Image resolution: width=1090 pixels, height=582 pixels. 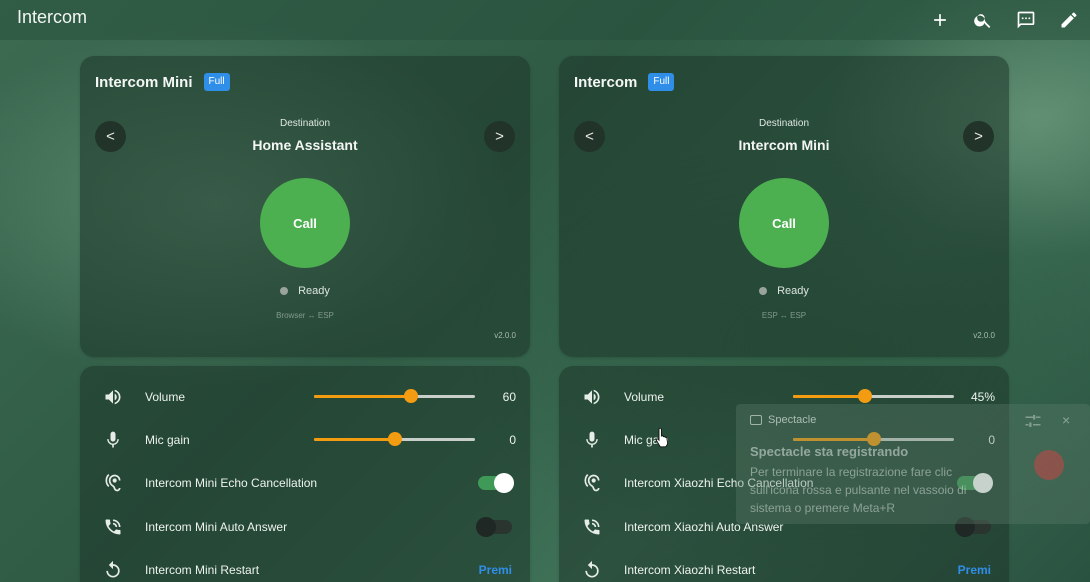 I want to click on search-button, so click(x=982, y=20).